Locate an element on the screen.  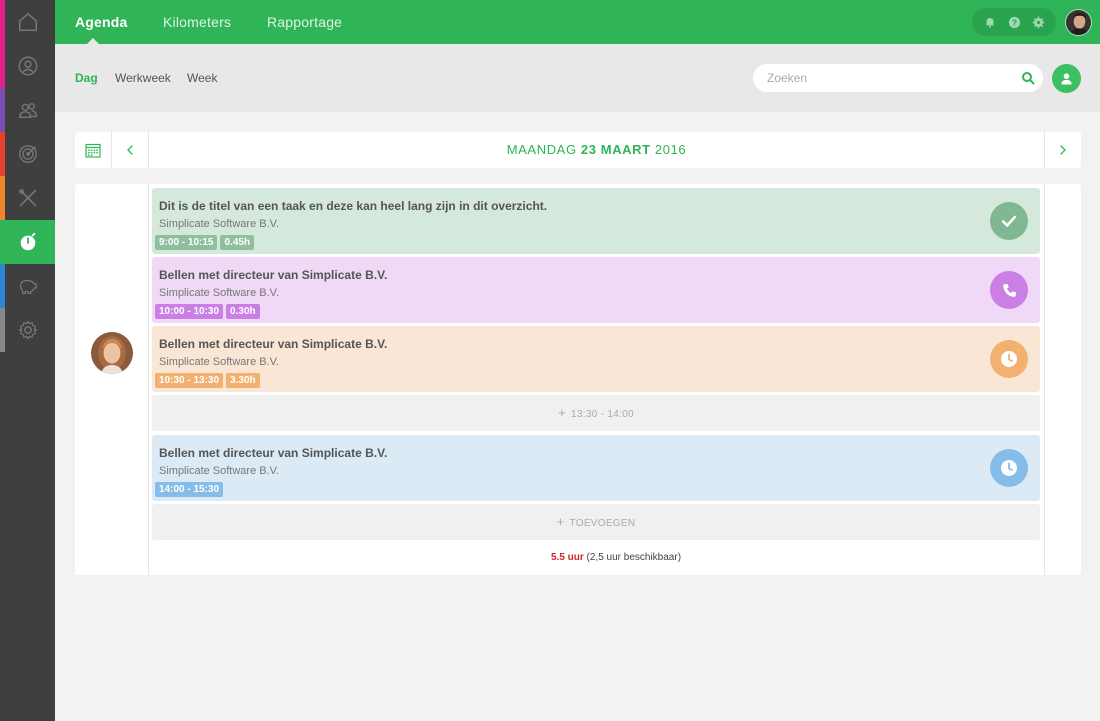
date-day-month: 23 MAART is located at coordinates (615, 149).